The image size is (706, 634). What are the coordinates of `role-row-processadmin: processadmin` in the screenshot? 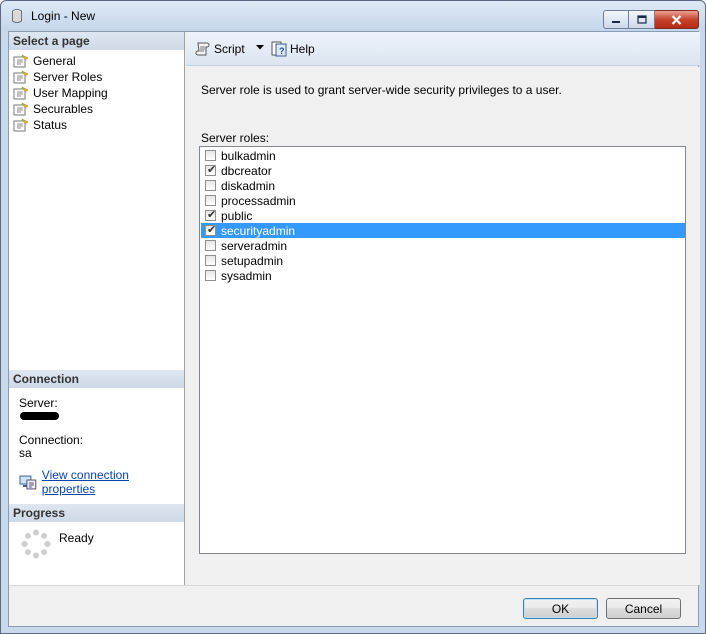 It's located at (443, 200).